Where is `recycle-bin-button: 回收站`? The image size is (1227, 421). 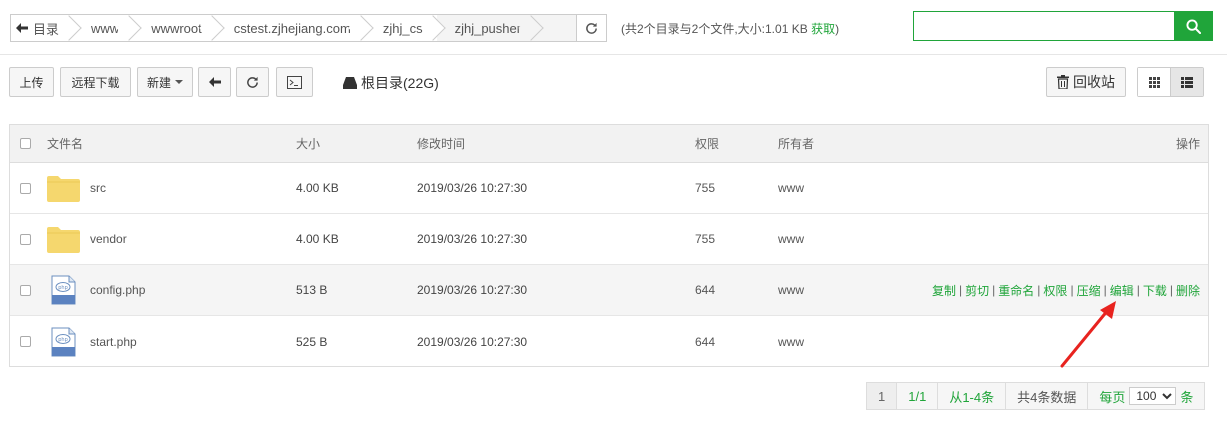
recycle-bin-button: 回收站 is located at coordinates (1086, 82).